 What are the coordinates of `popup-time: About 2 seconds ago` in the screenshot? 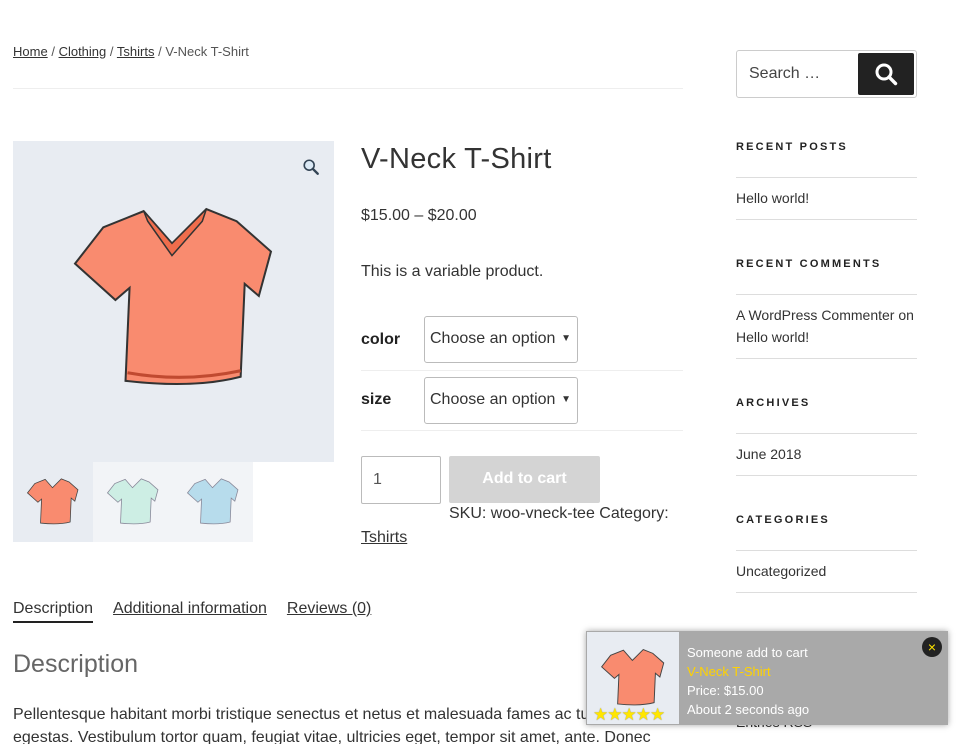 It's located at (748, 709).